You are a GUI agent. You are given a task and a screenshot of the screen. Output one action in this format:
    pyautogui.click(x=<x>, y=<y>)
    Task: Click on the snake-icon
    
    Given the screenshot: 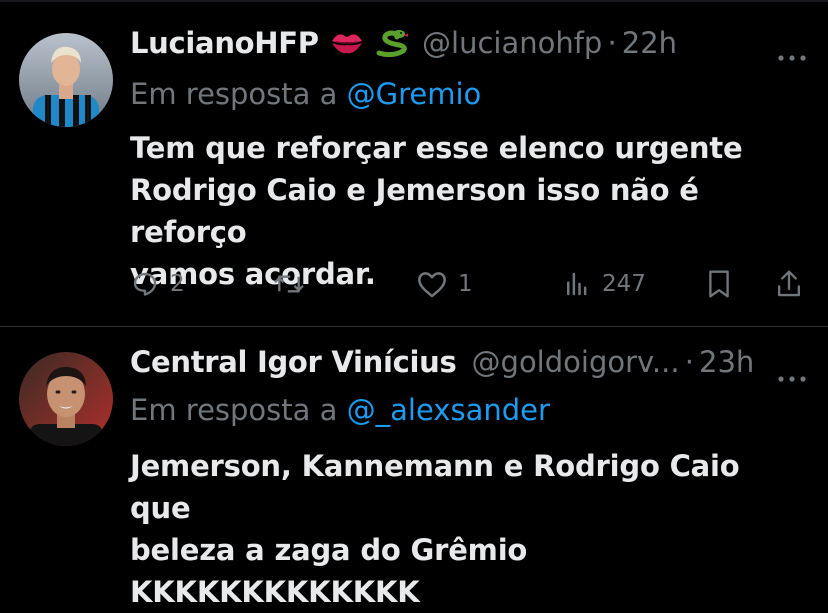 What is the action you would take?
    pyautogui.click(x=392, y=44)
    